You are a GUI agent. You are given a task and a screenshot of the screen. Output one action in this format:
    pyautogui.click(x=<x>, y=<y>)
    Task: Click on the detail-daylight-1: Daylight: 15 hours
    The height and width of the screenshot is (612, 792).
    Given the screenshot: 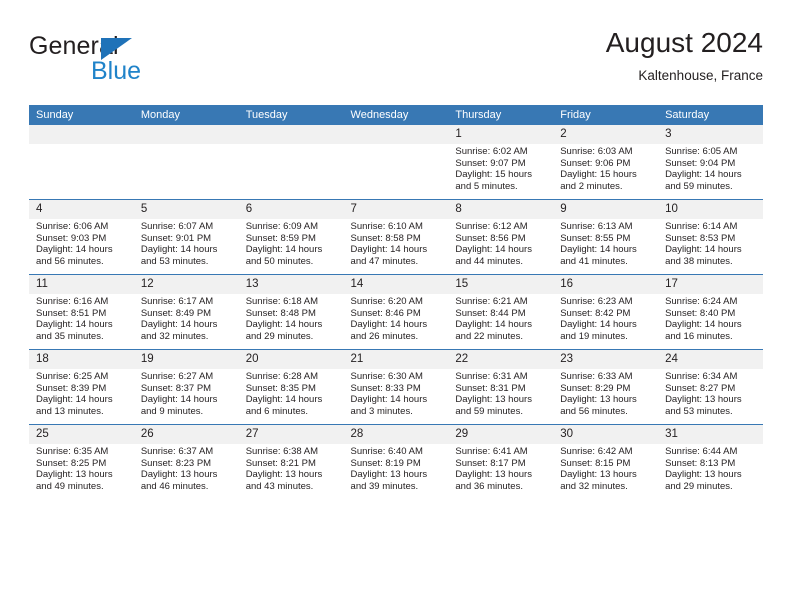 What is the action you would take?
    pyautogui.click(x=493, y=175)
    